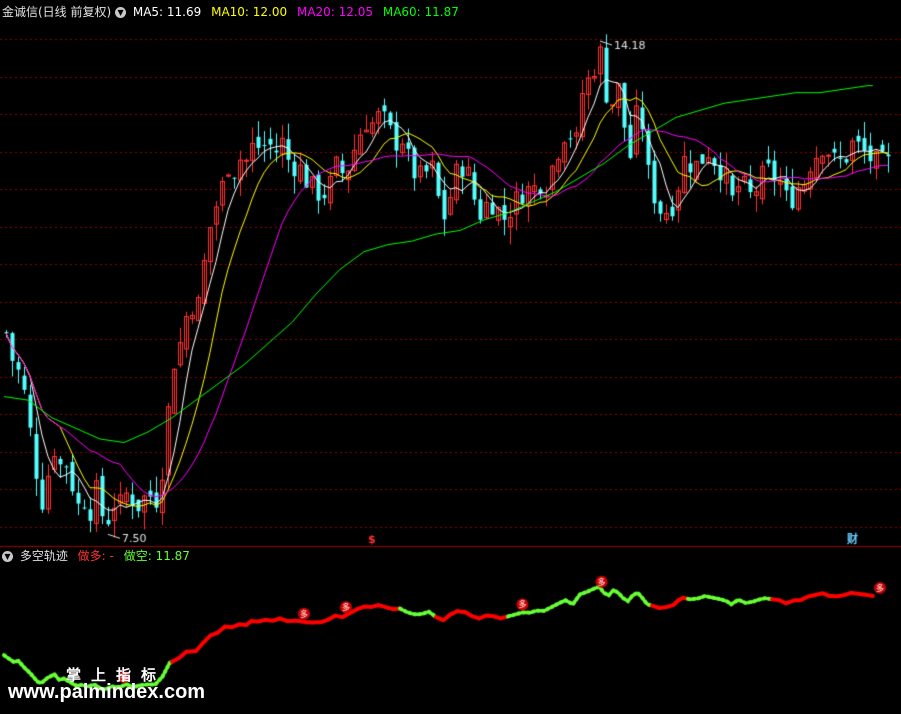 The image size is (901, 714). I want to click on ma60-value: MA60: 11.87, so click(420, 12).